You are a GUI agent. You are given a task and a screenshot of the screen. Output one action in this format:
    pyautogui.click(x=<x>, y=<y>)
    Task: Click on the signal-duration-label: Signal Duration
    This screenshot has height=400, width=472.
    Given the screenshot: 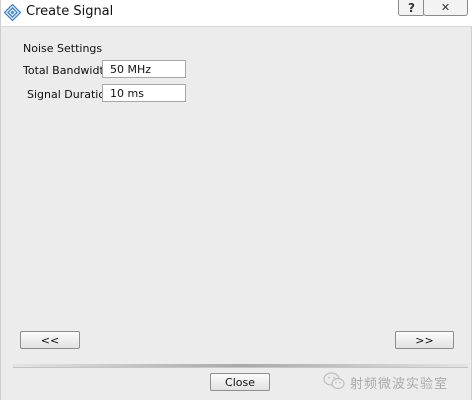 What is the action you would take?
    pyautogui.click(x=70, y=94)
    